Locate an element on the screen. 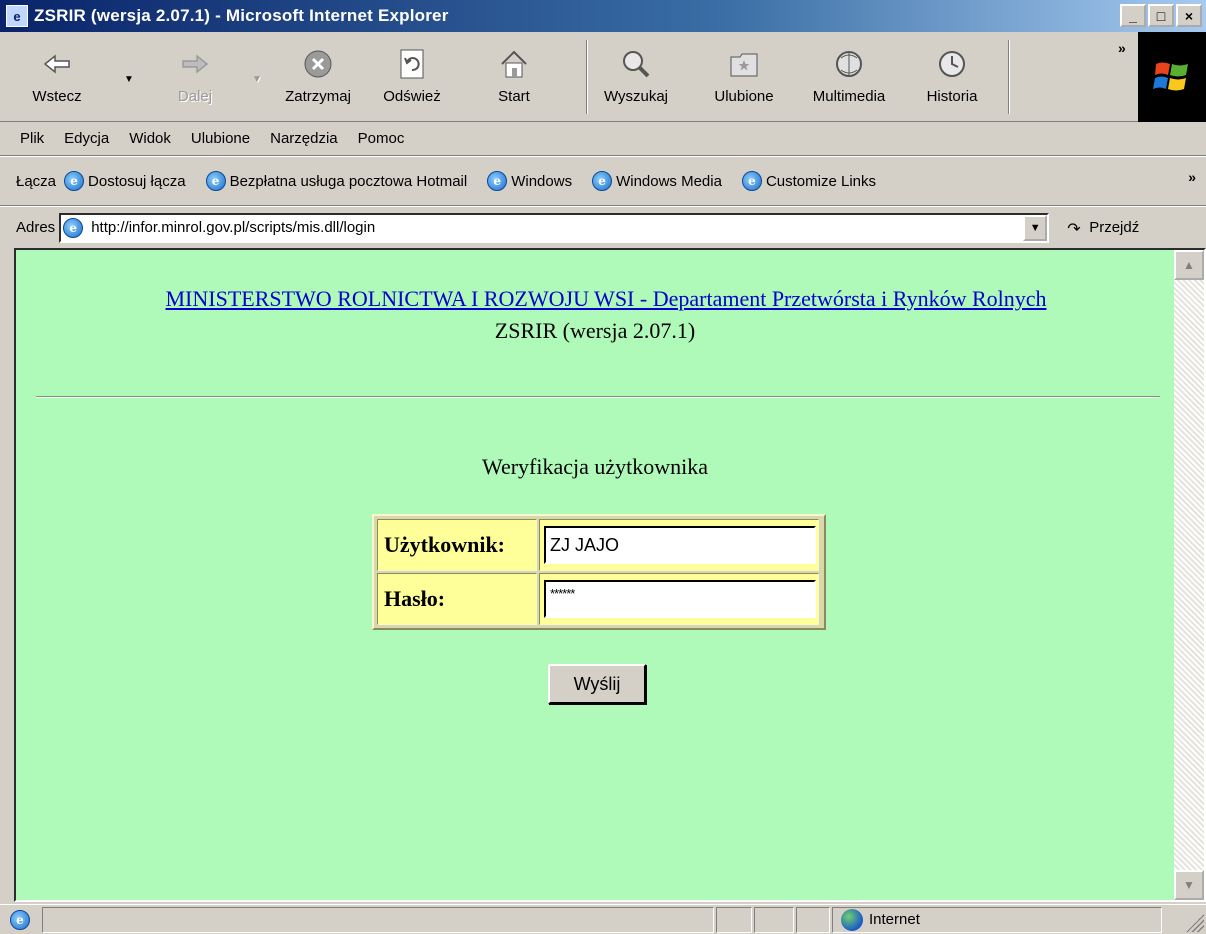 The width and height of the screenshot is (1206, 934). link-label: Dostosuj łącza is located at coordinates (137, 181).